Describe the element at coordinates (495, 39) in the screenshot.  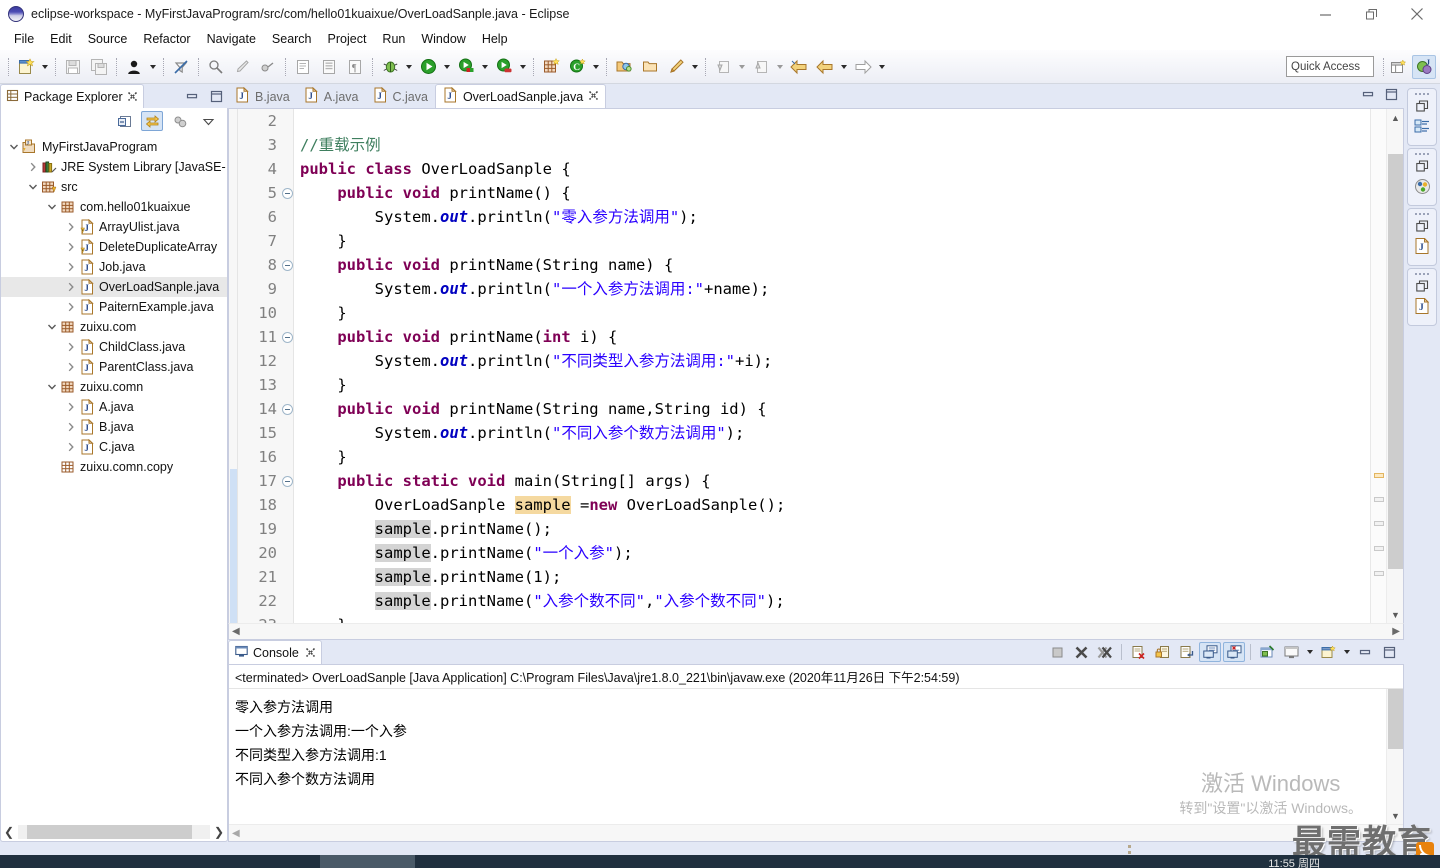
I see `menu-help: Help` at that location.